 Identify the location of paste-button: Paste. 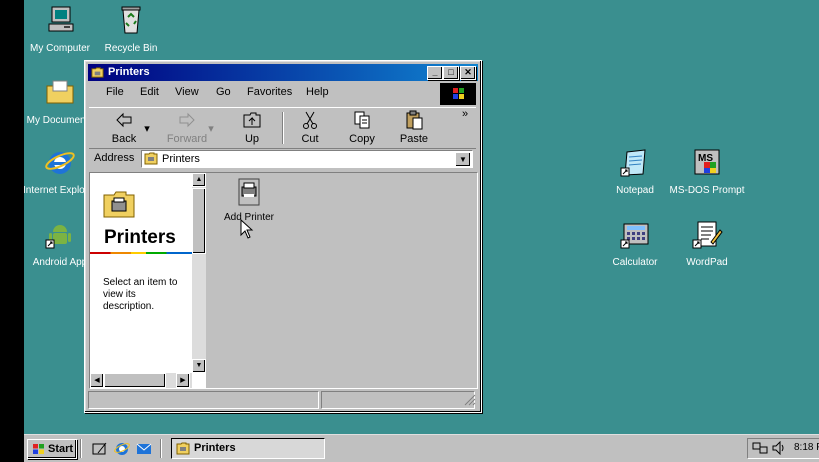
(414, 127).